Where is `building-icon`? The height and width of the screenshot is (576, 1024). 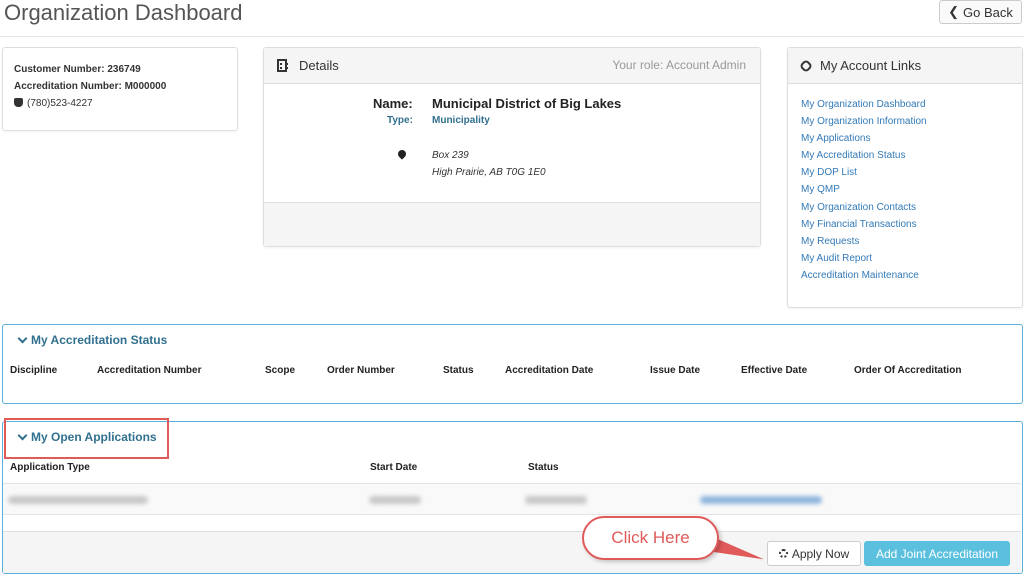
building-icon is located at coordinates (282, 65).